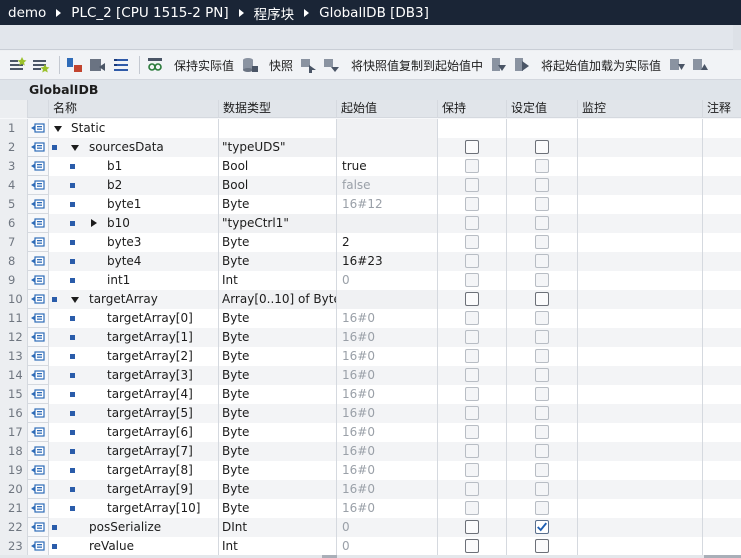 The width and height of the screenshot is (741, 558). What do you see at coordinates (58, 129) in the screenshot?
I see `collapse-icon` at bounding box center [58, 129].